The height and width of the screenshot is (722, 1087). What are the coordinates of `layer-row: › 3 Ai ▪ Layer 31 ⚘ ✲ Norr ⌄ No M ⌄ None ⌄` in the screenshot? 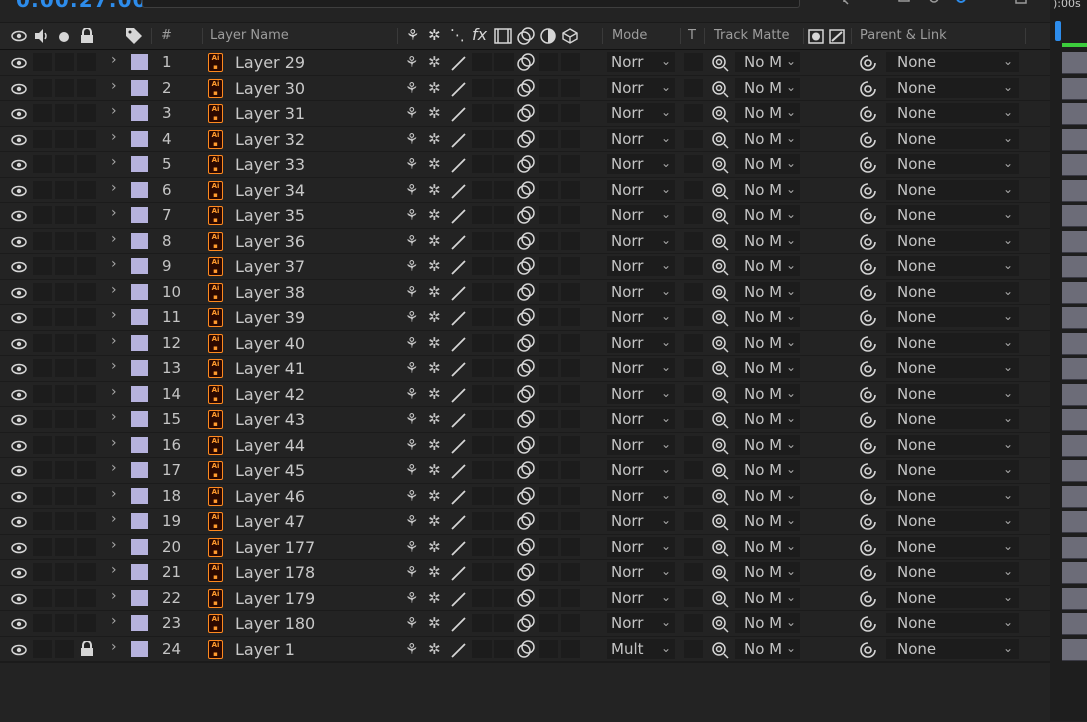 It's located at (525, 114).